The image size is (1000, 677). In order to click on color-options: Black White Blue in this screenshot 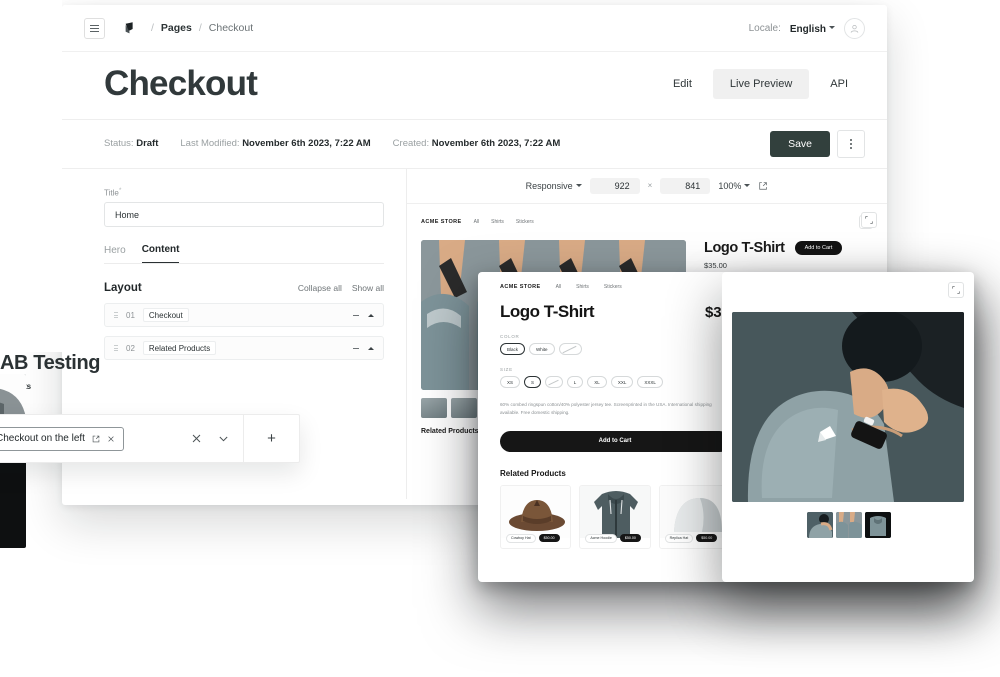, I will do `click(615, 349)`.